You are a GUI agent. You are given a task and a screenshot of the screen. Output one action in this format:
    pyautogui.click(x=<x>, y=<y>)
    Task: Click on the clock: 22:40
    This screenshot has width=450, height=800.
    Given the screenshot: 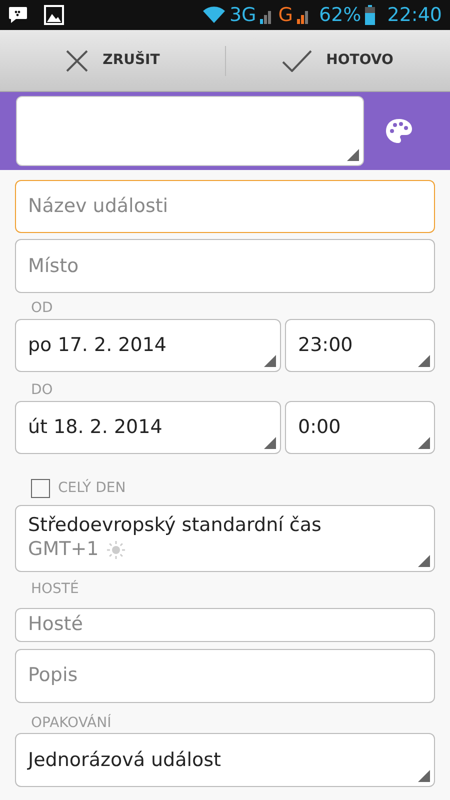 What is the action you would take?
    pyautogui.click(x=414, y=15)
    